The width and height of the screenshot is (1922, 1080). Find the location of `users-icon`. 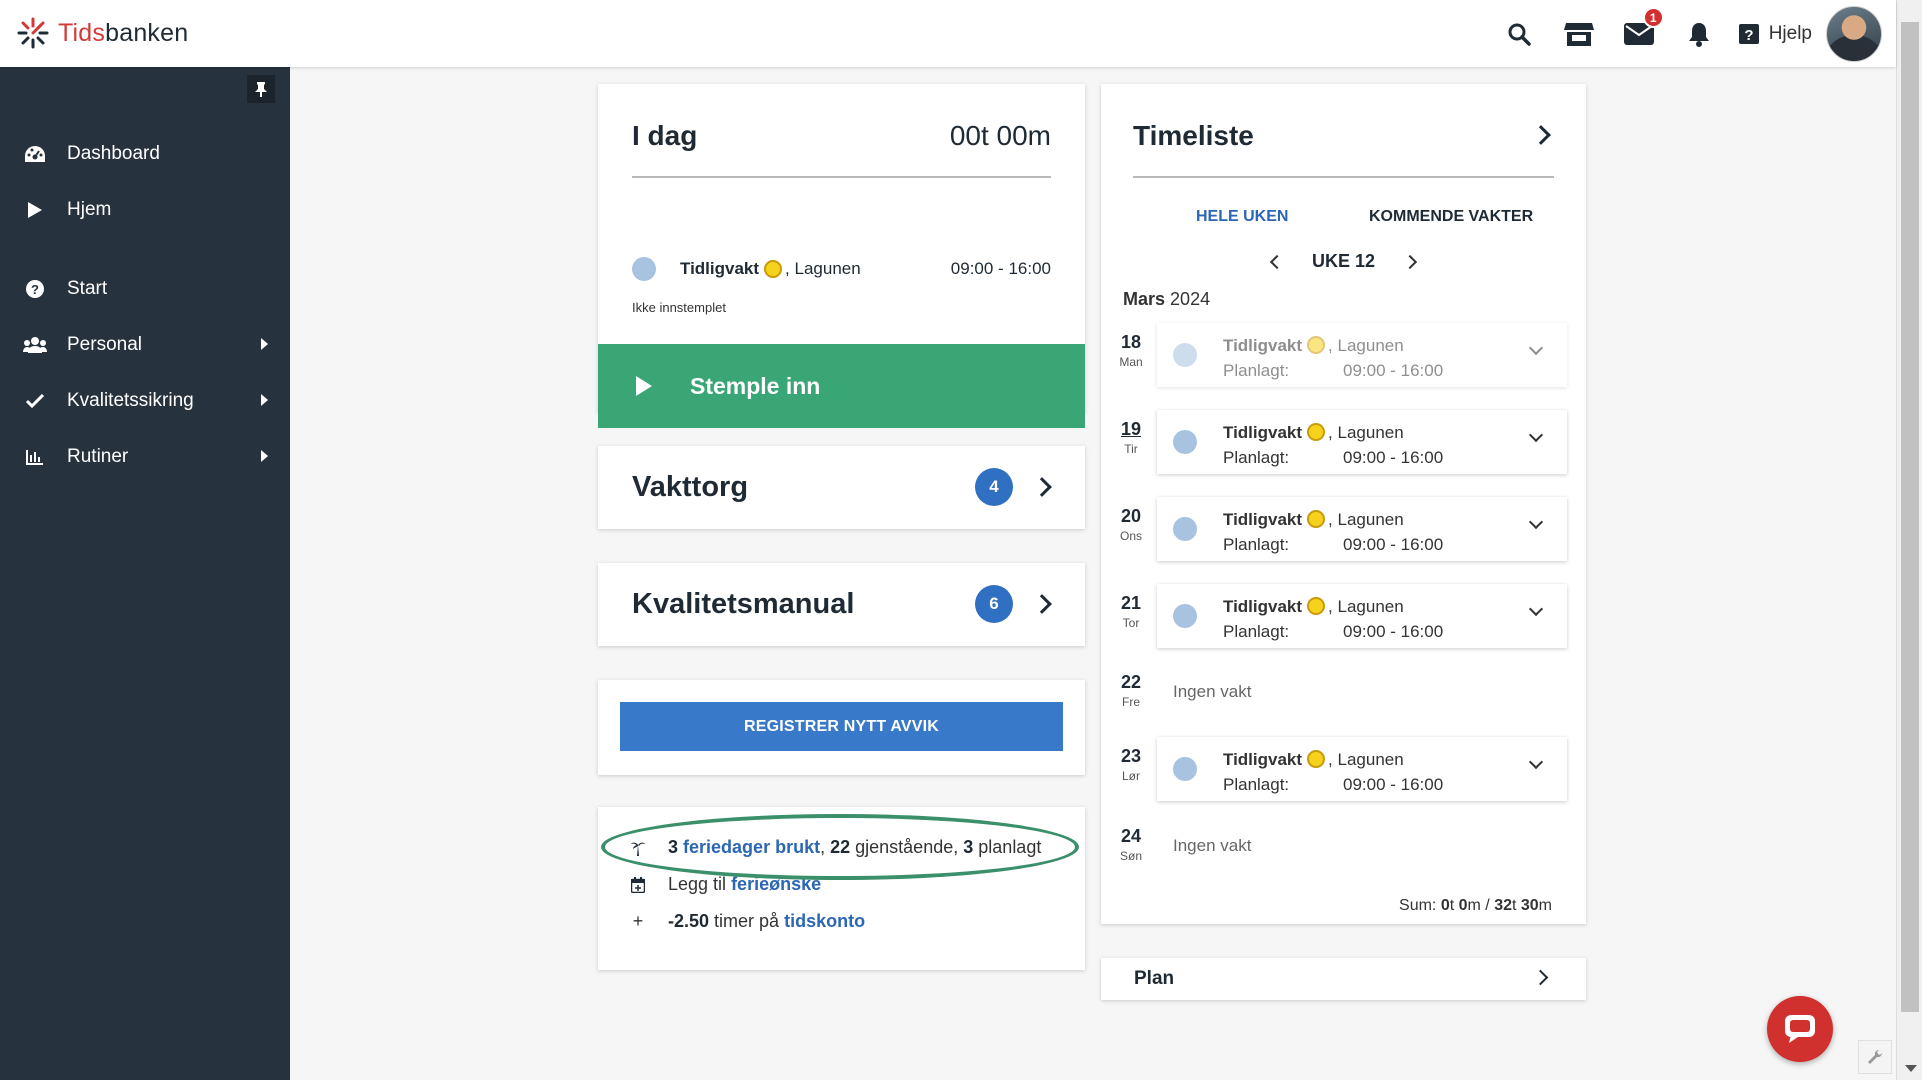

users-icon is located at coordinates (35, 345).